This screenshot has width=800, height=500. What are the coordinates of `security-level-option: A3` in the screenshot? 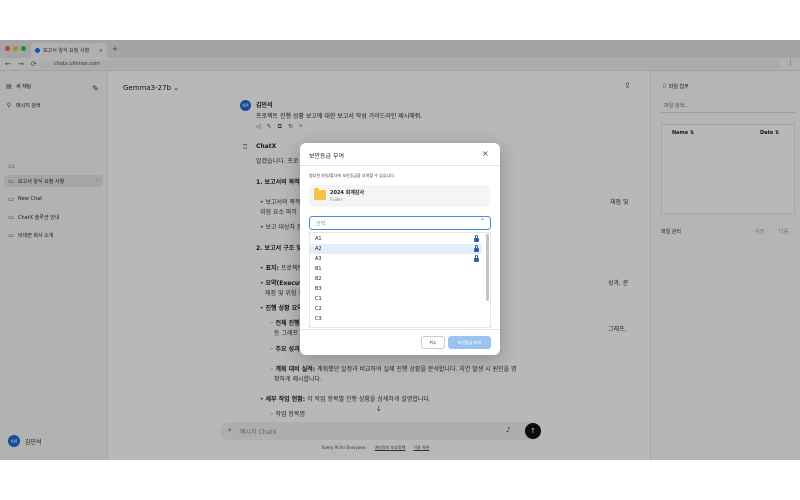 It's located at (396, 259).